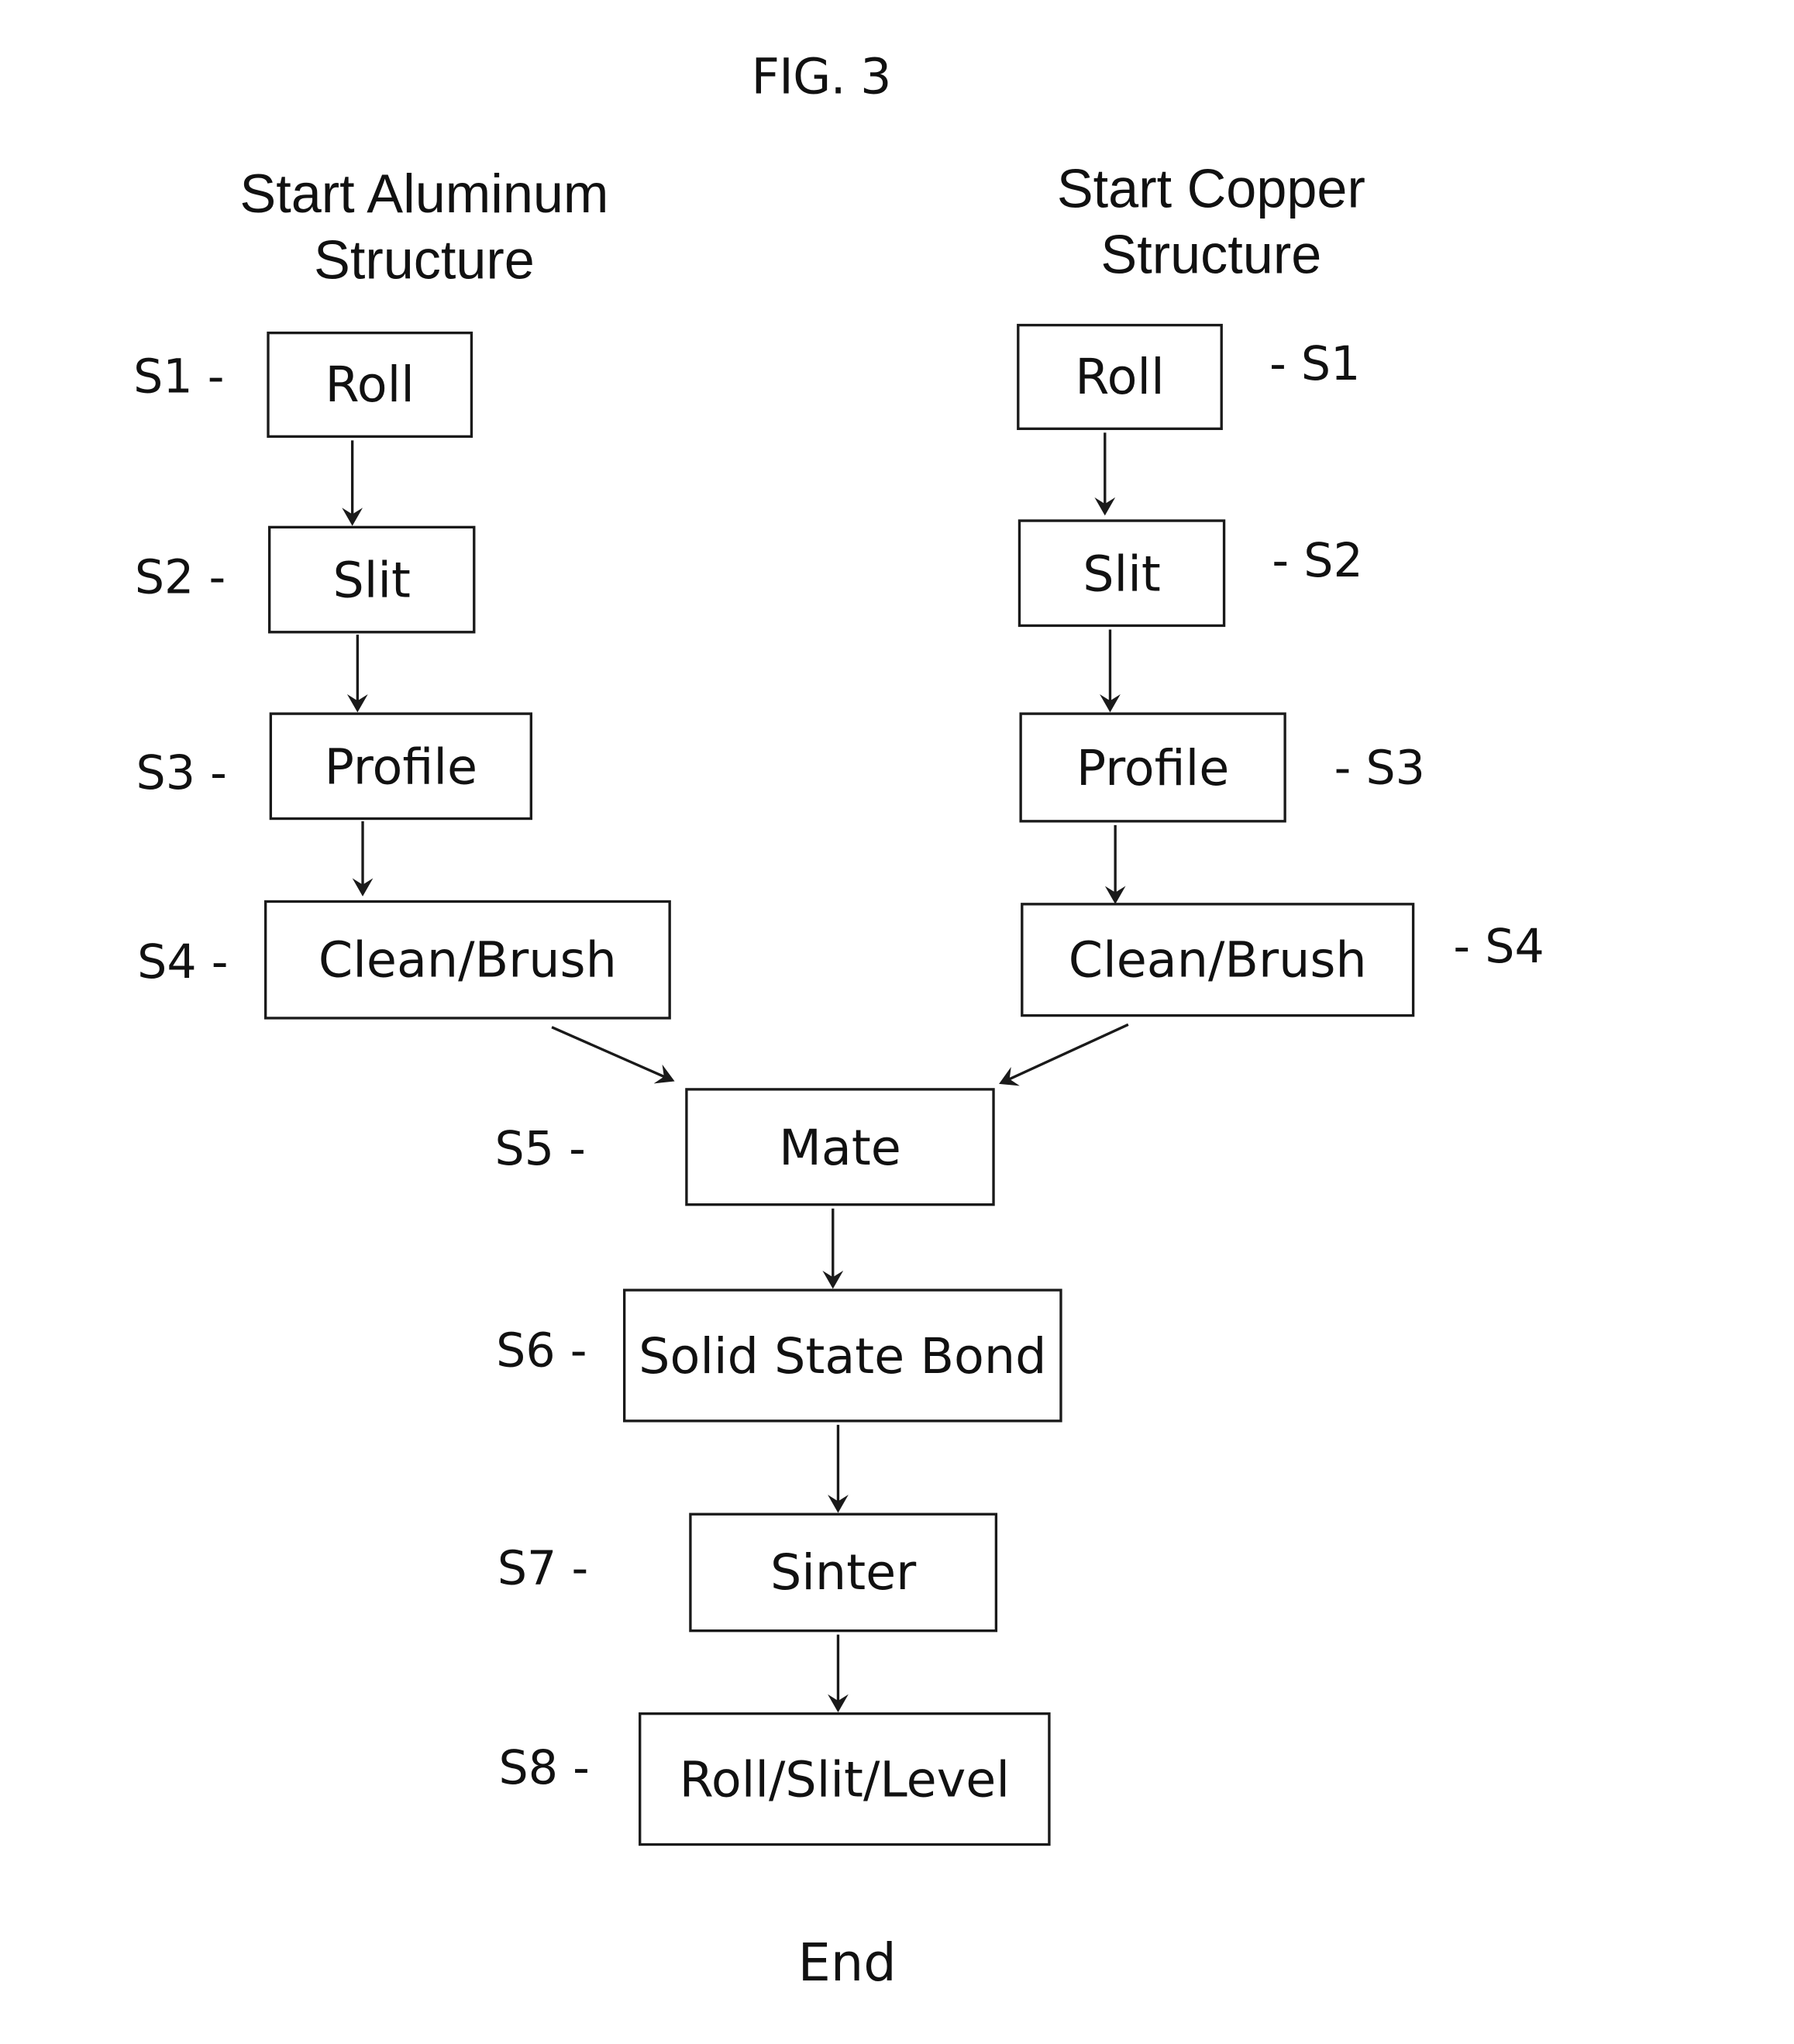 The width and height of the screenshot is (1794, 2044). Describe the element at coordinates (613, 1055) in the screenshot. I see `arrow-al-clean-to-mate` at that location.